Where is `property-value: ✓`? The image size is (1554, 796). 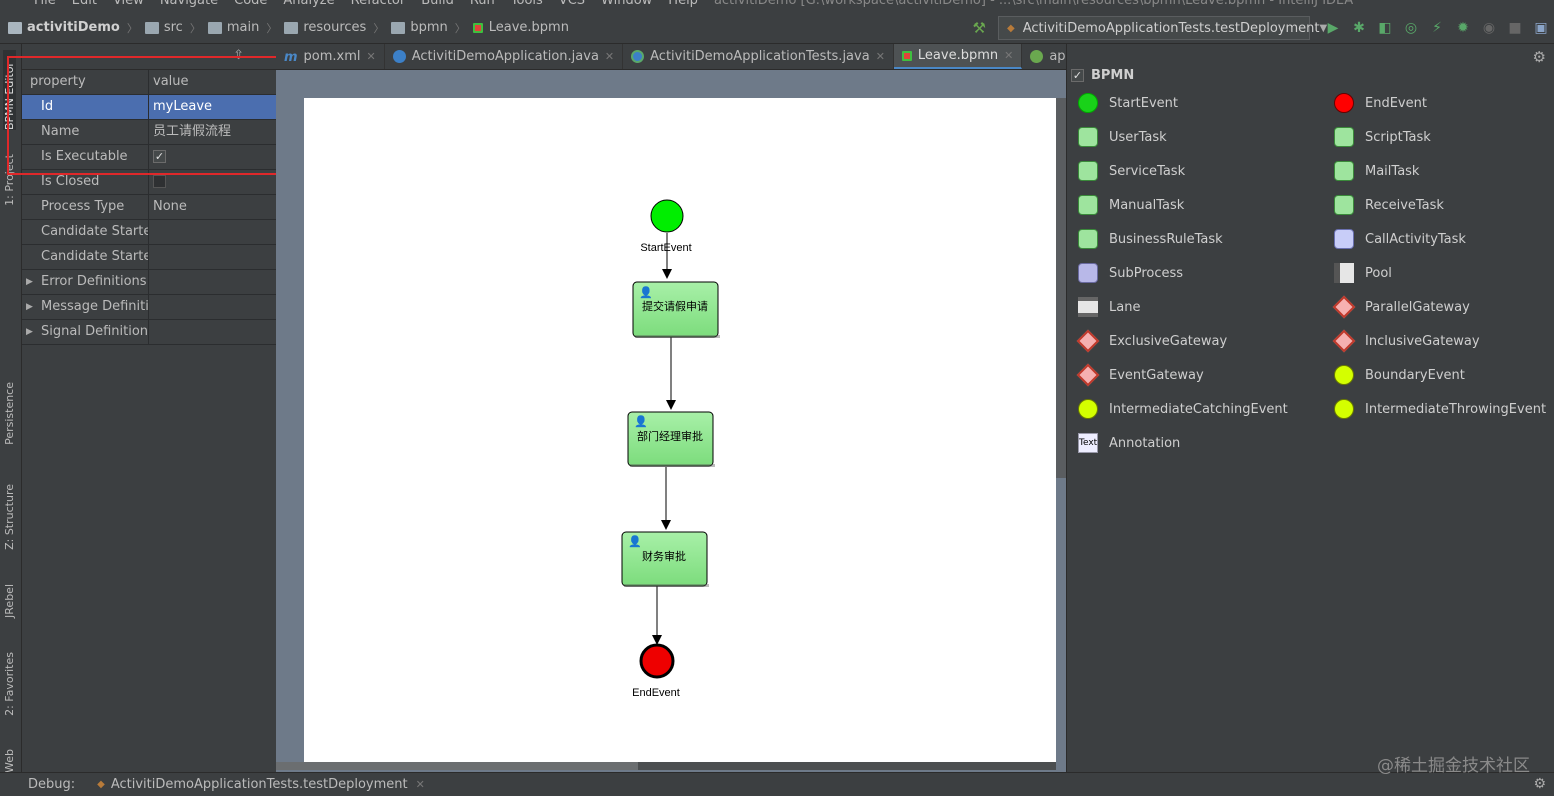 property-value: ✓ is located at coordinates (212, 157).